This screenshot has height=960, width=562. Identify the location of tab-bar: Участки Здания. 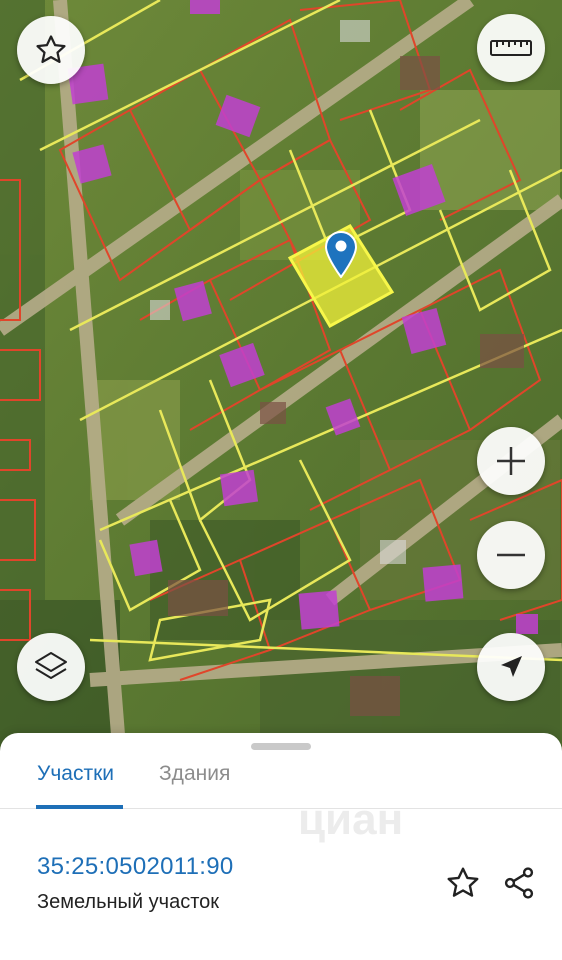
(281, 780).